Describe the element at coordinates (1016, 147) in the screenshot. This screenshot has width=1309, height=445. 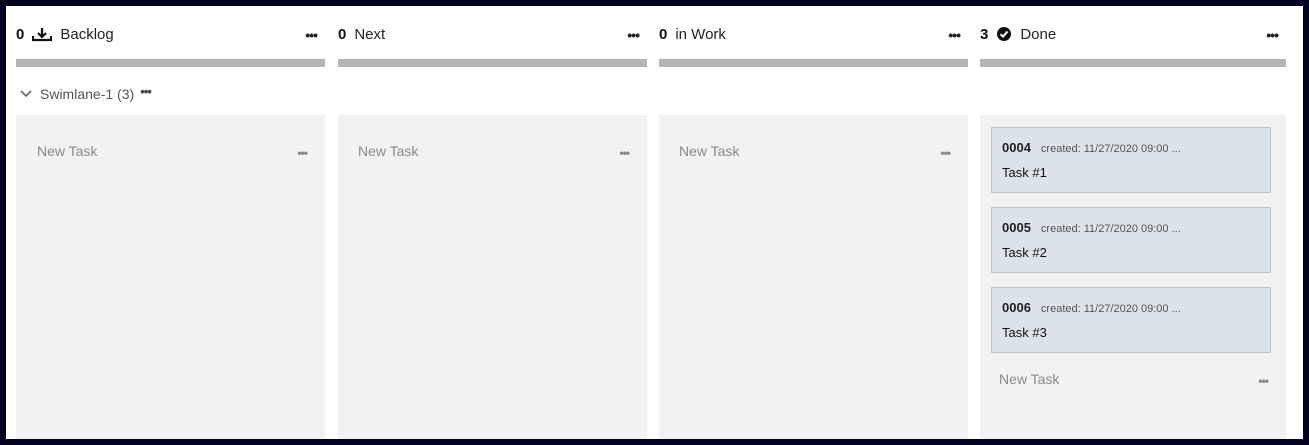
I see `task-id: 0004` at that location.